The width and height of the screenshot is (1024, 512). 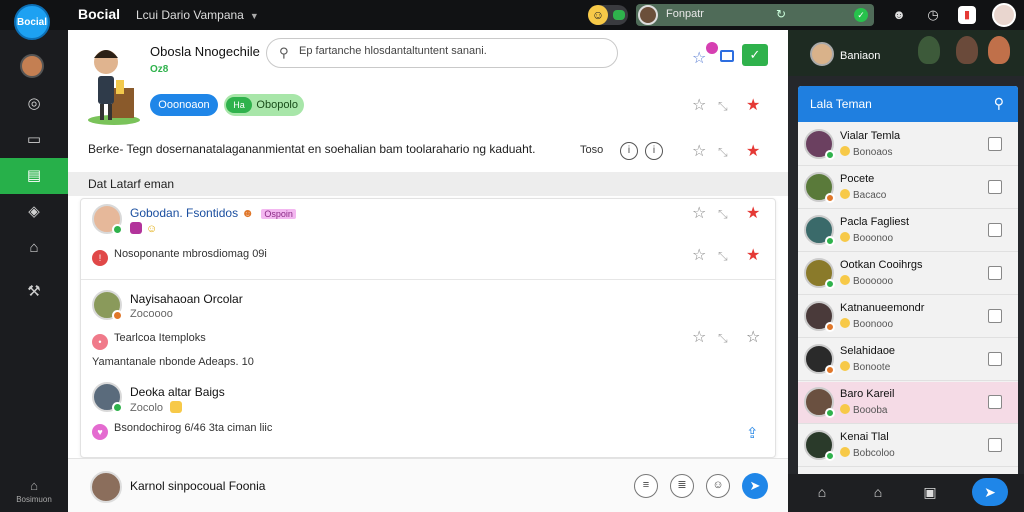 I want to click on refresh-icon: ↻, so click(x=781, y=14).